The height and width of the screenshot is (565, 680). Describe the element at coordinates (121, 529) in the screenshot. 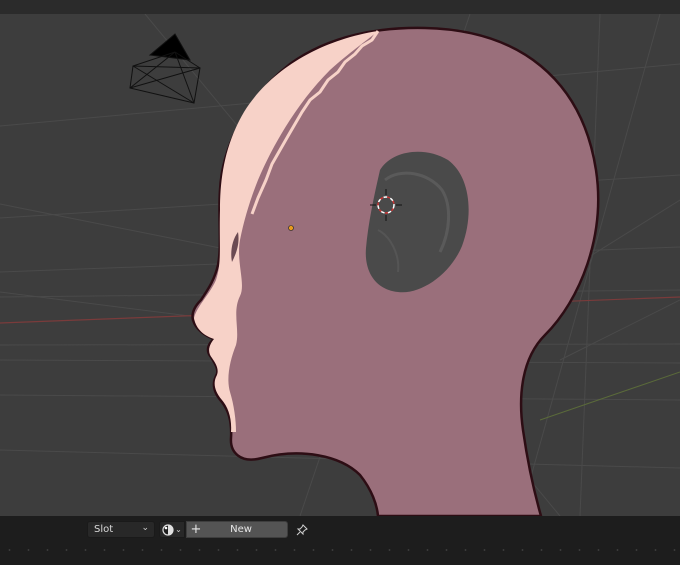

I see `slot-dropdown: Slot ⌄` at that location.